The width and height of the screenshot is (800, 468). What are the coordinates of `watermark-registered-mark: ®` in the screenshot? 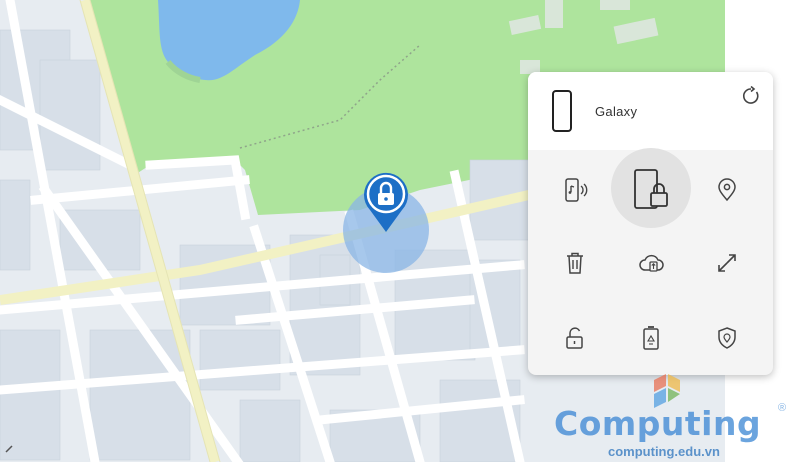 It's located at (782, 408).